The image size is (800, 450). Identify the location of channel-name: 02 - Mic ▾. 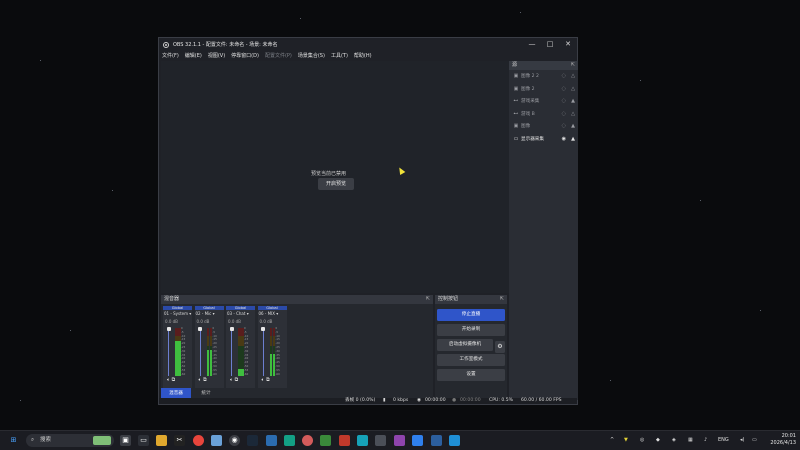
(205, 313).